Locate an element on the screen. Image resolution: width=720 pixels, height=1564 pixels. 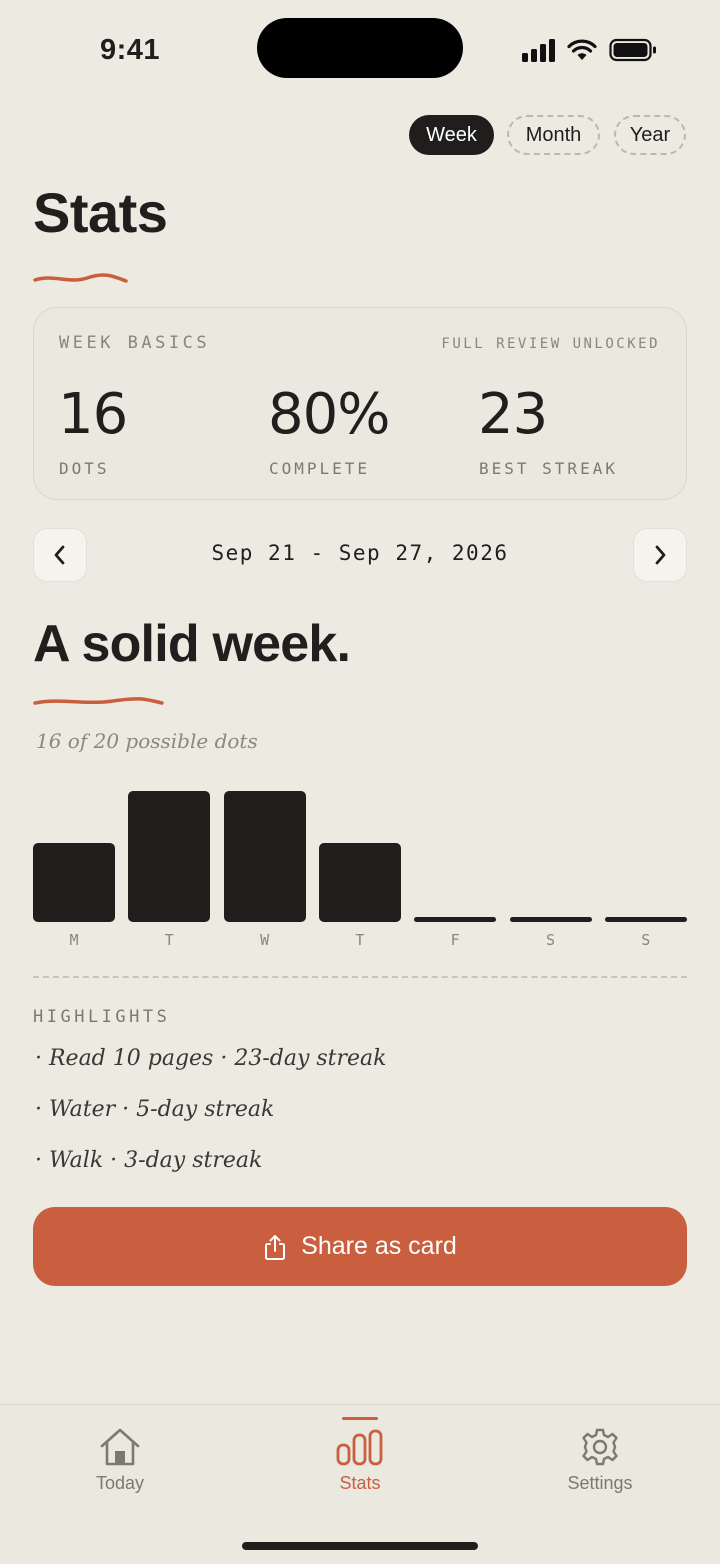
active-tab-indicator is located at coordinates (360, 1418).